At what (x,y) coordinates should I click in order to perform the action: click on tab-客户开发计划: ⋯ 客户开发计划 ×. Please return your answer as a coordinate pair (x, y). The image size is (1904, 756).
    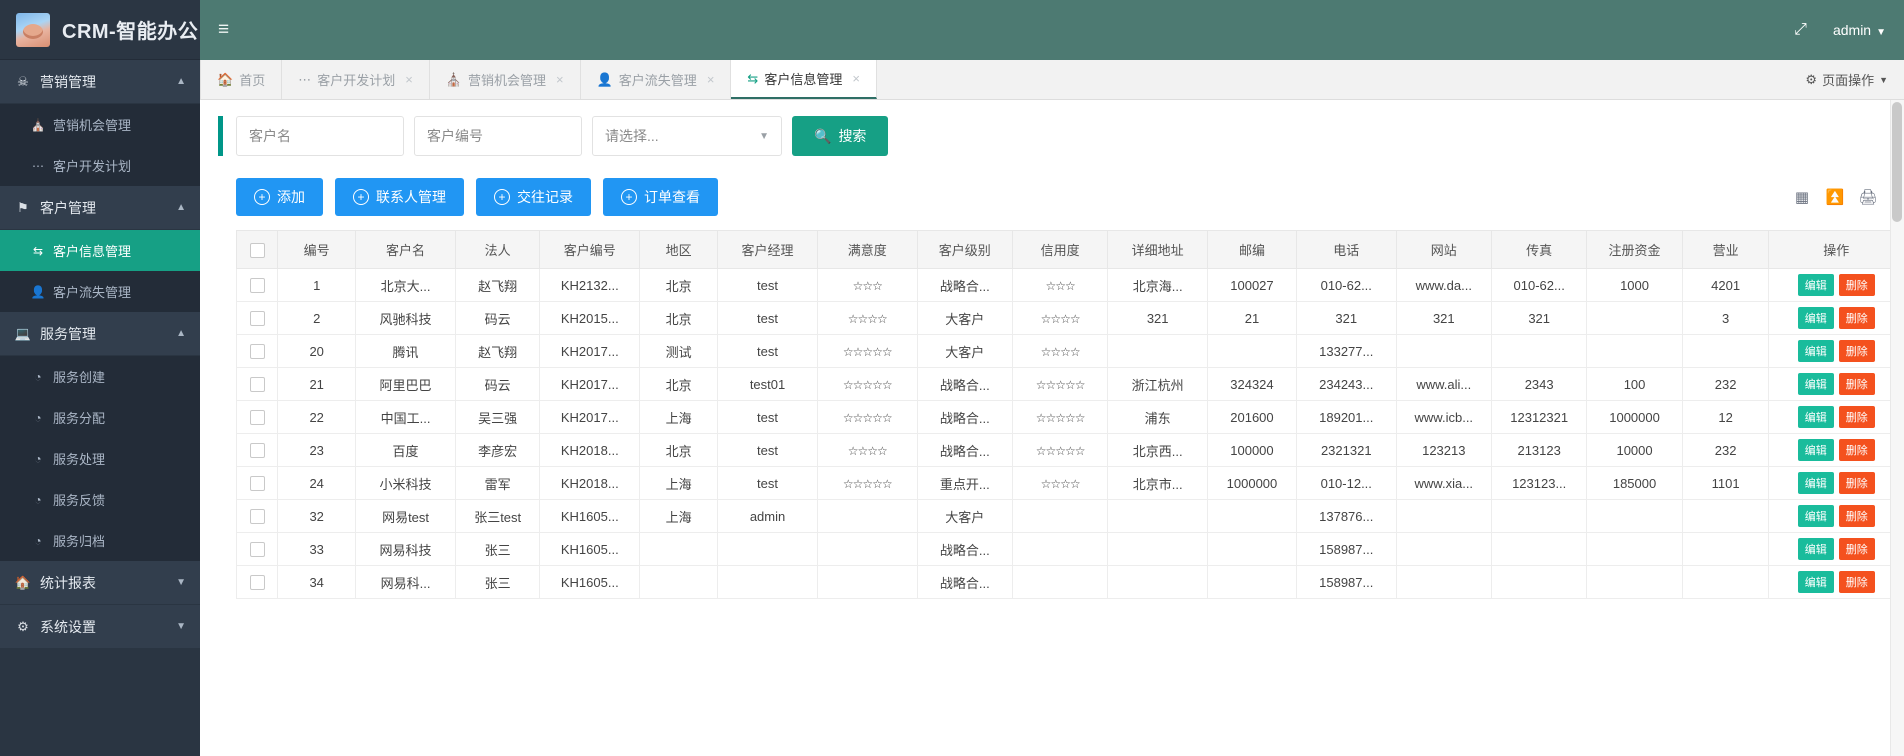
    Looking at the image, I should click on (356, 79).